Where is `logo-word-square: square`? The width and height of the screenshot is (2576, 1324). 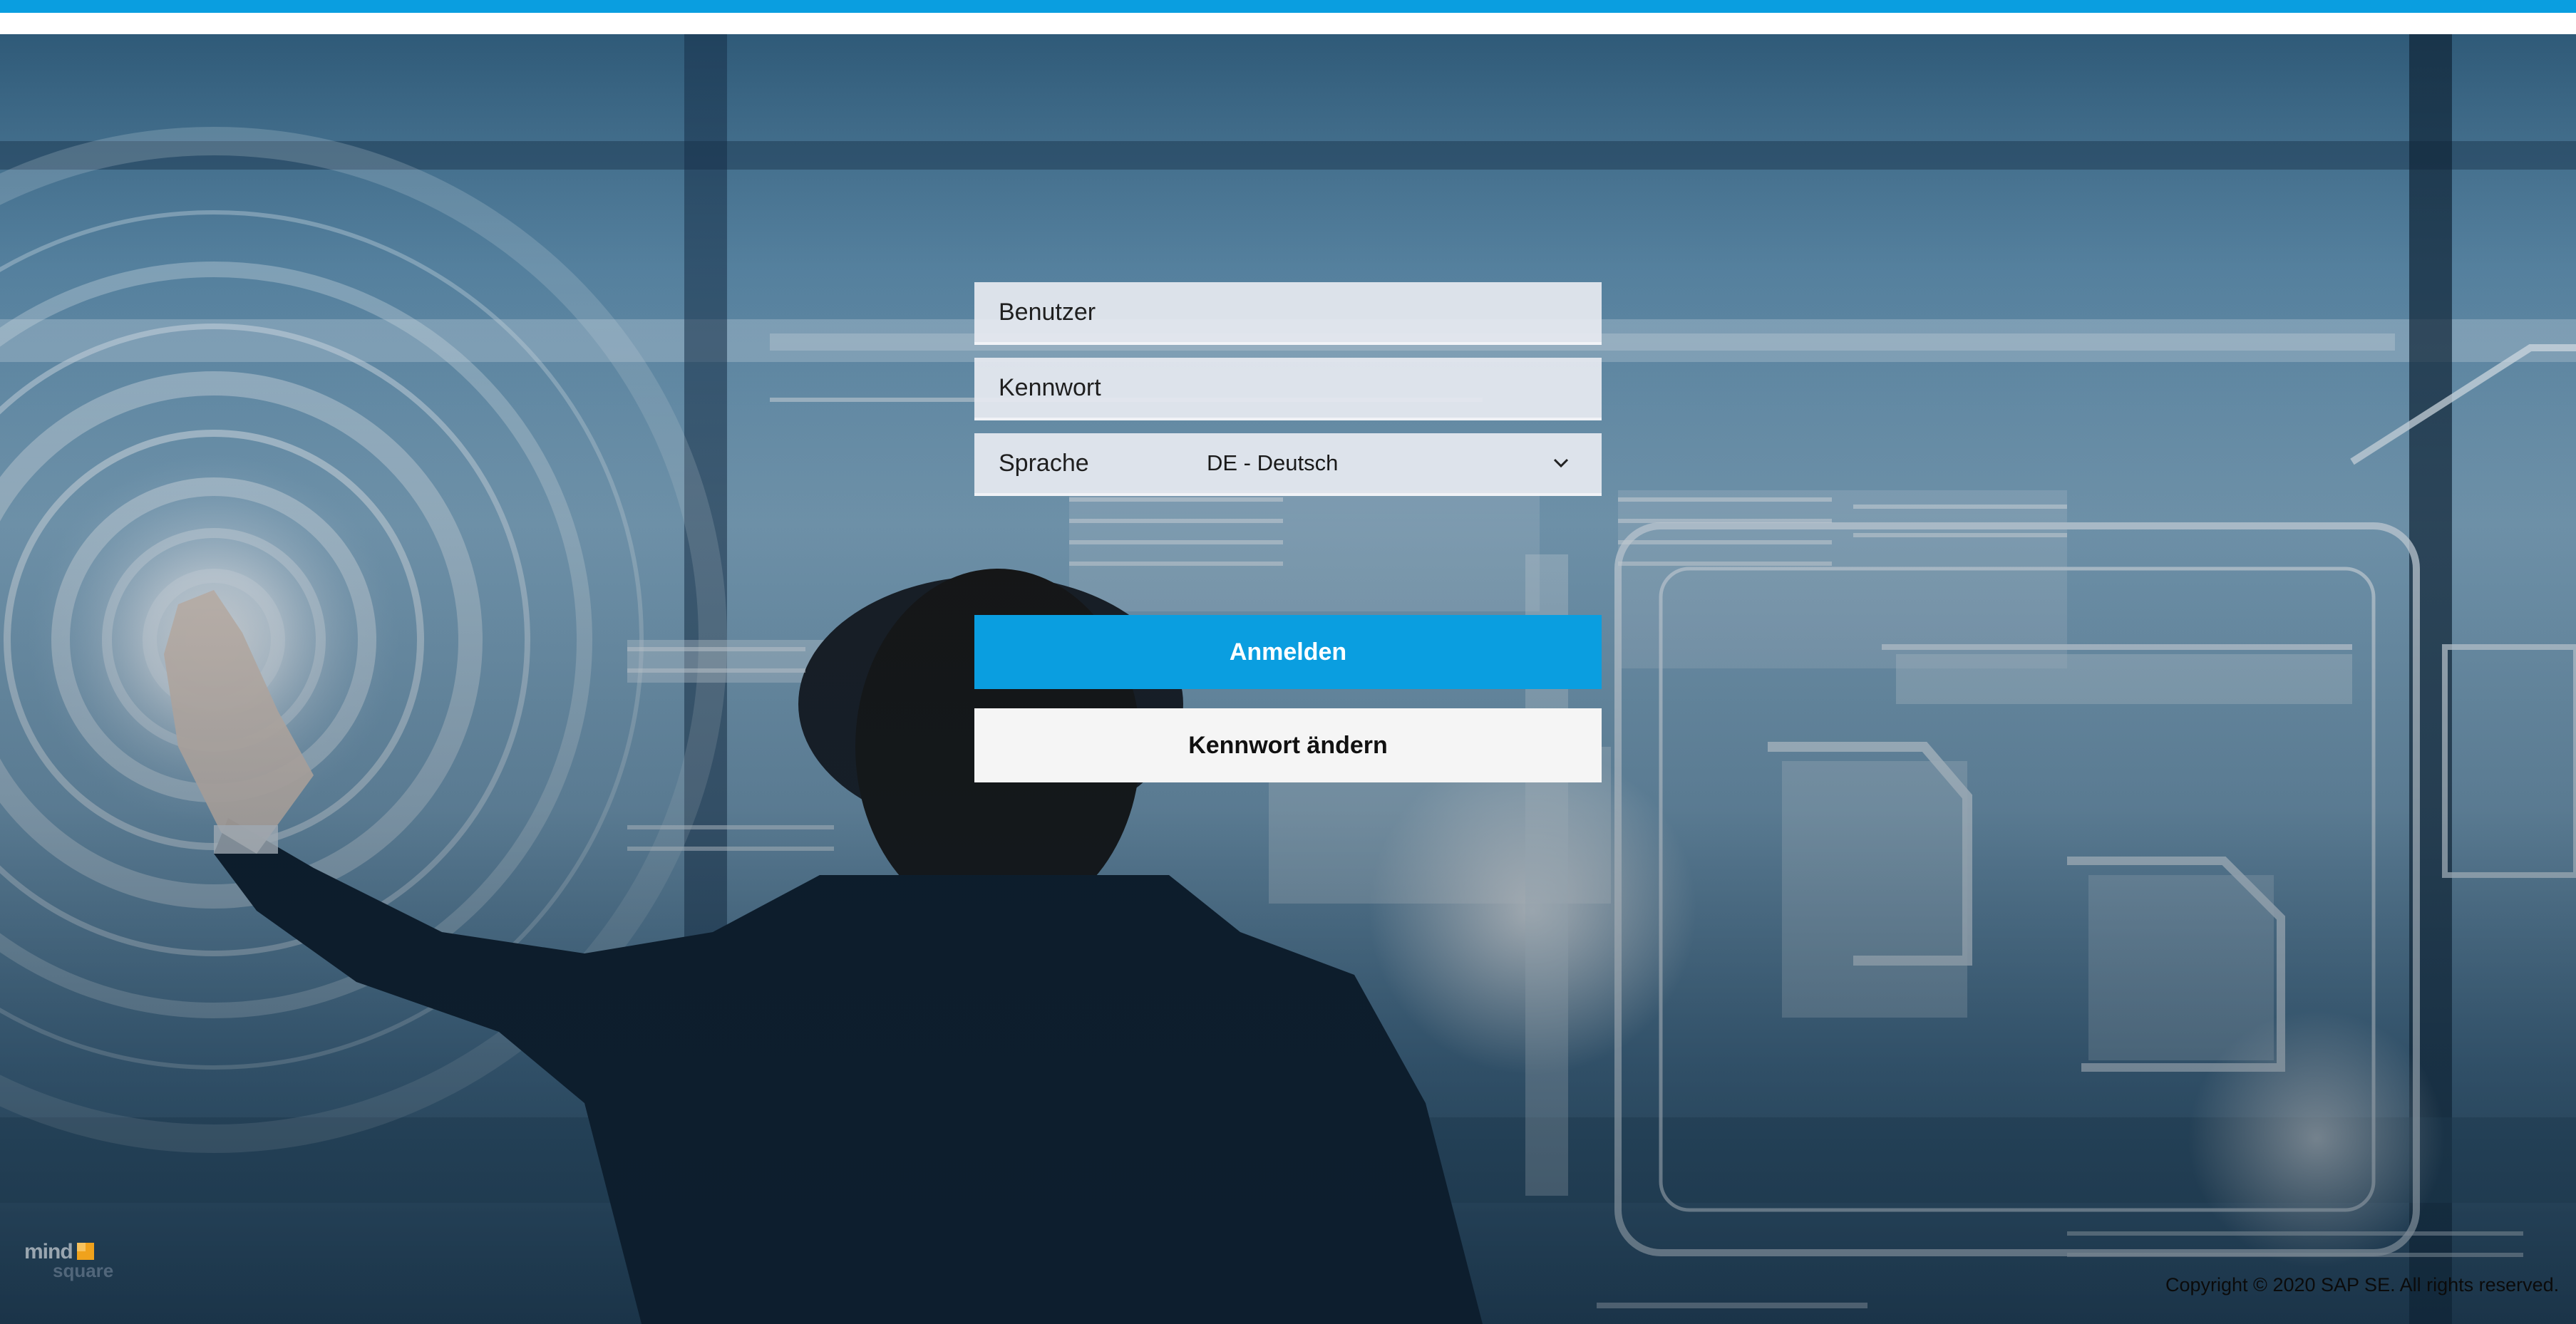
logo-word-square: square is located at coordinates (83, 1270).